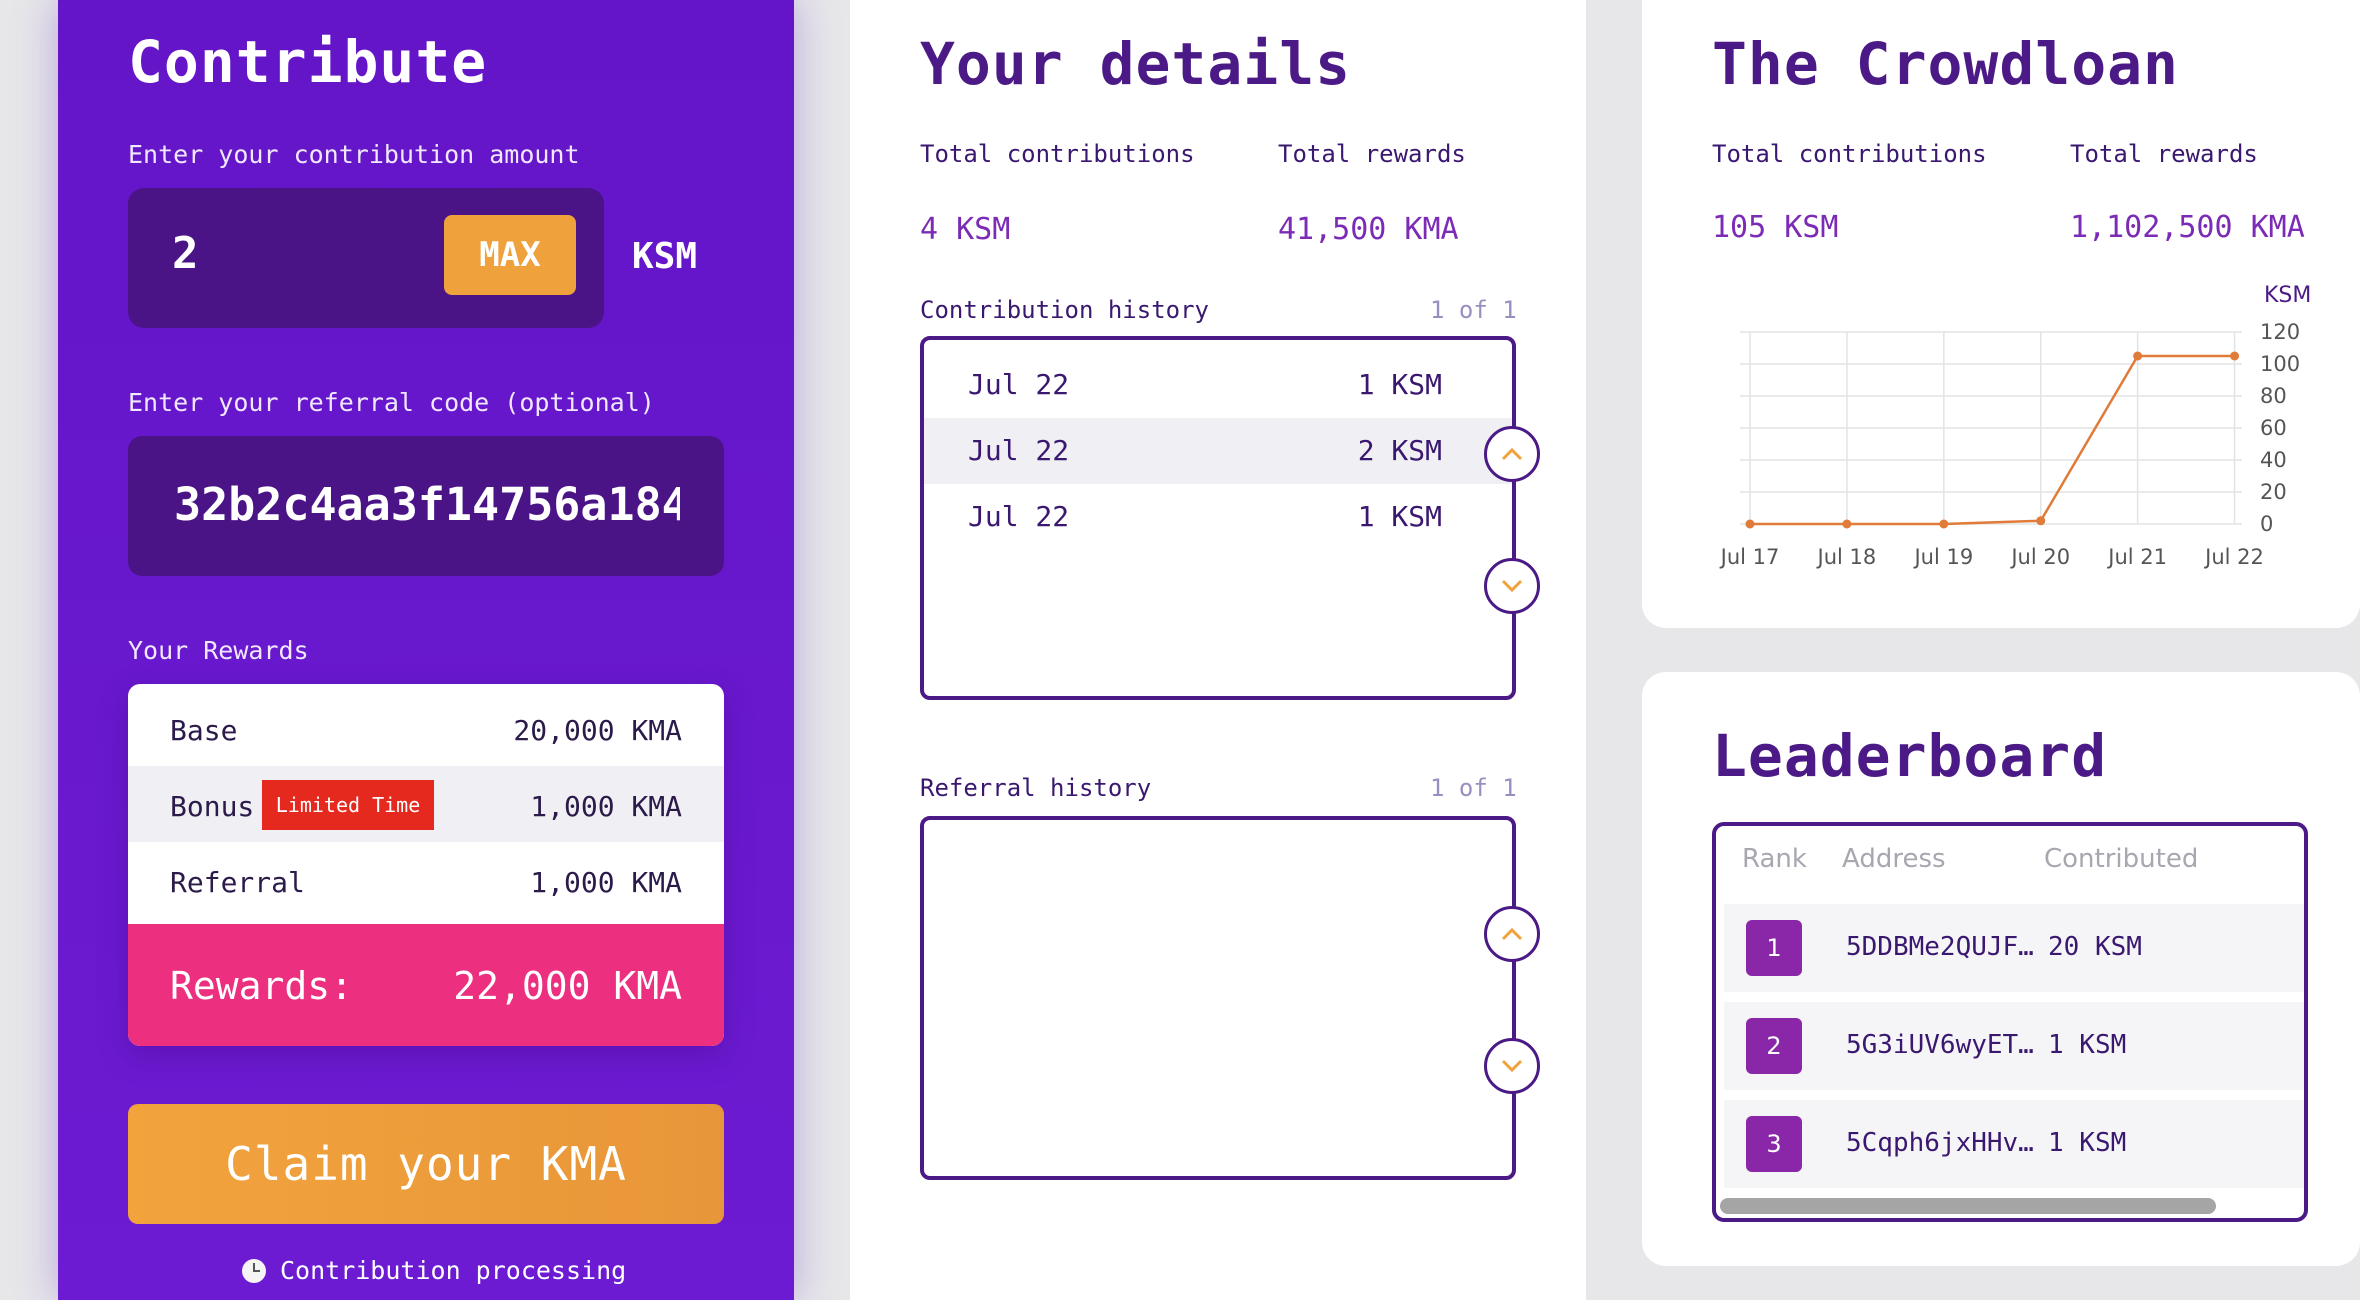  What do you see at coordinates (510, 255) in the screenshot?
I see `max-button: MAX` at bounding box center [510, 255].